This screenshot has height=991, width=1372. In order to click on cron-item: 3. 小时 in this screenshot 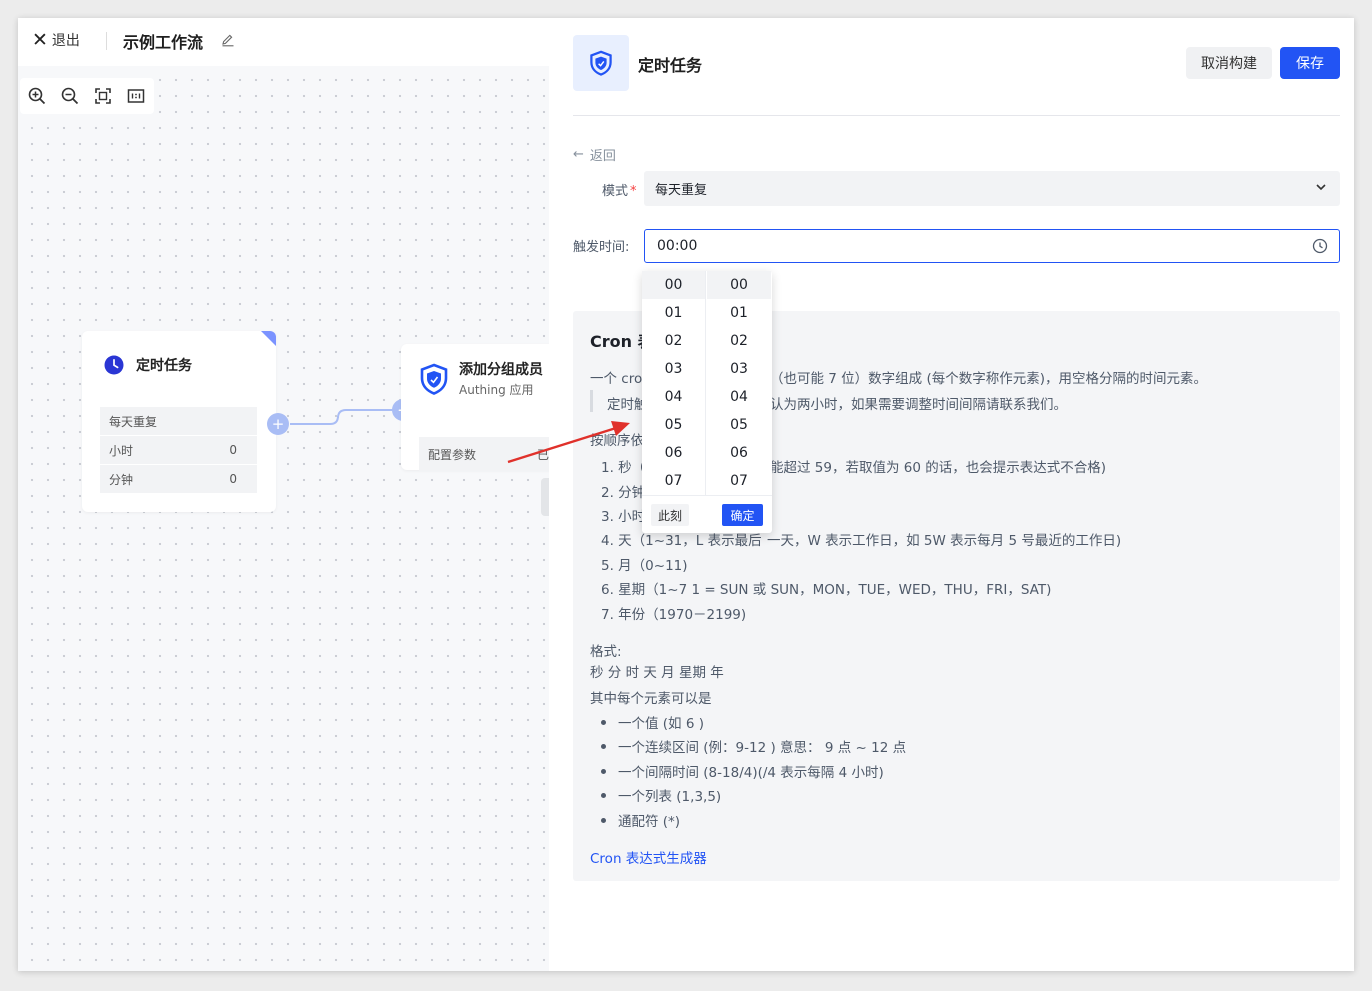, I will do `click(623, 517)`.